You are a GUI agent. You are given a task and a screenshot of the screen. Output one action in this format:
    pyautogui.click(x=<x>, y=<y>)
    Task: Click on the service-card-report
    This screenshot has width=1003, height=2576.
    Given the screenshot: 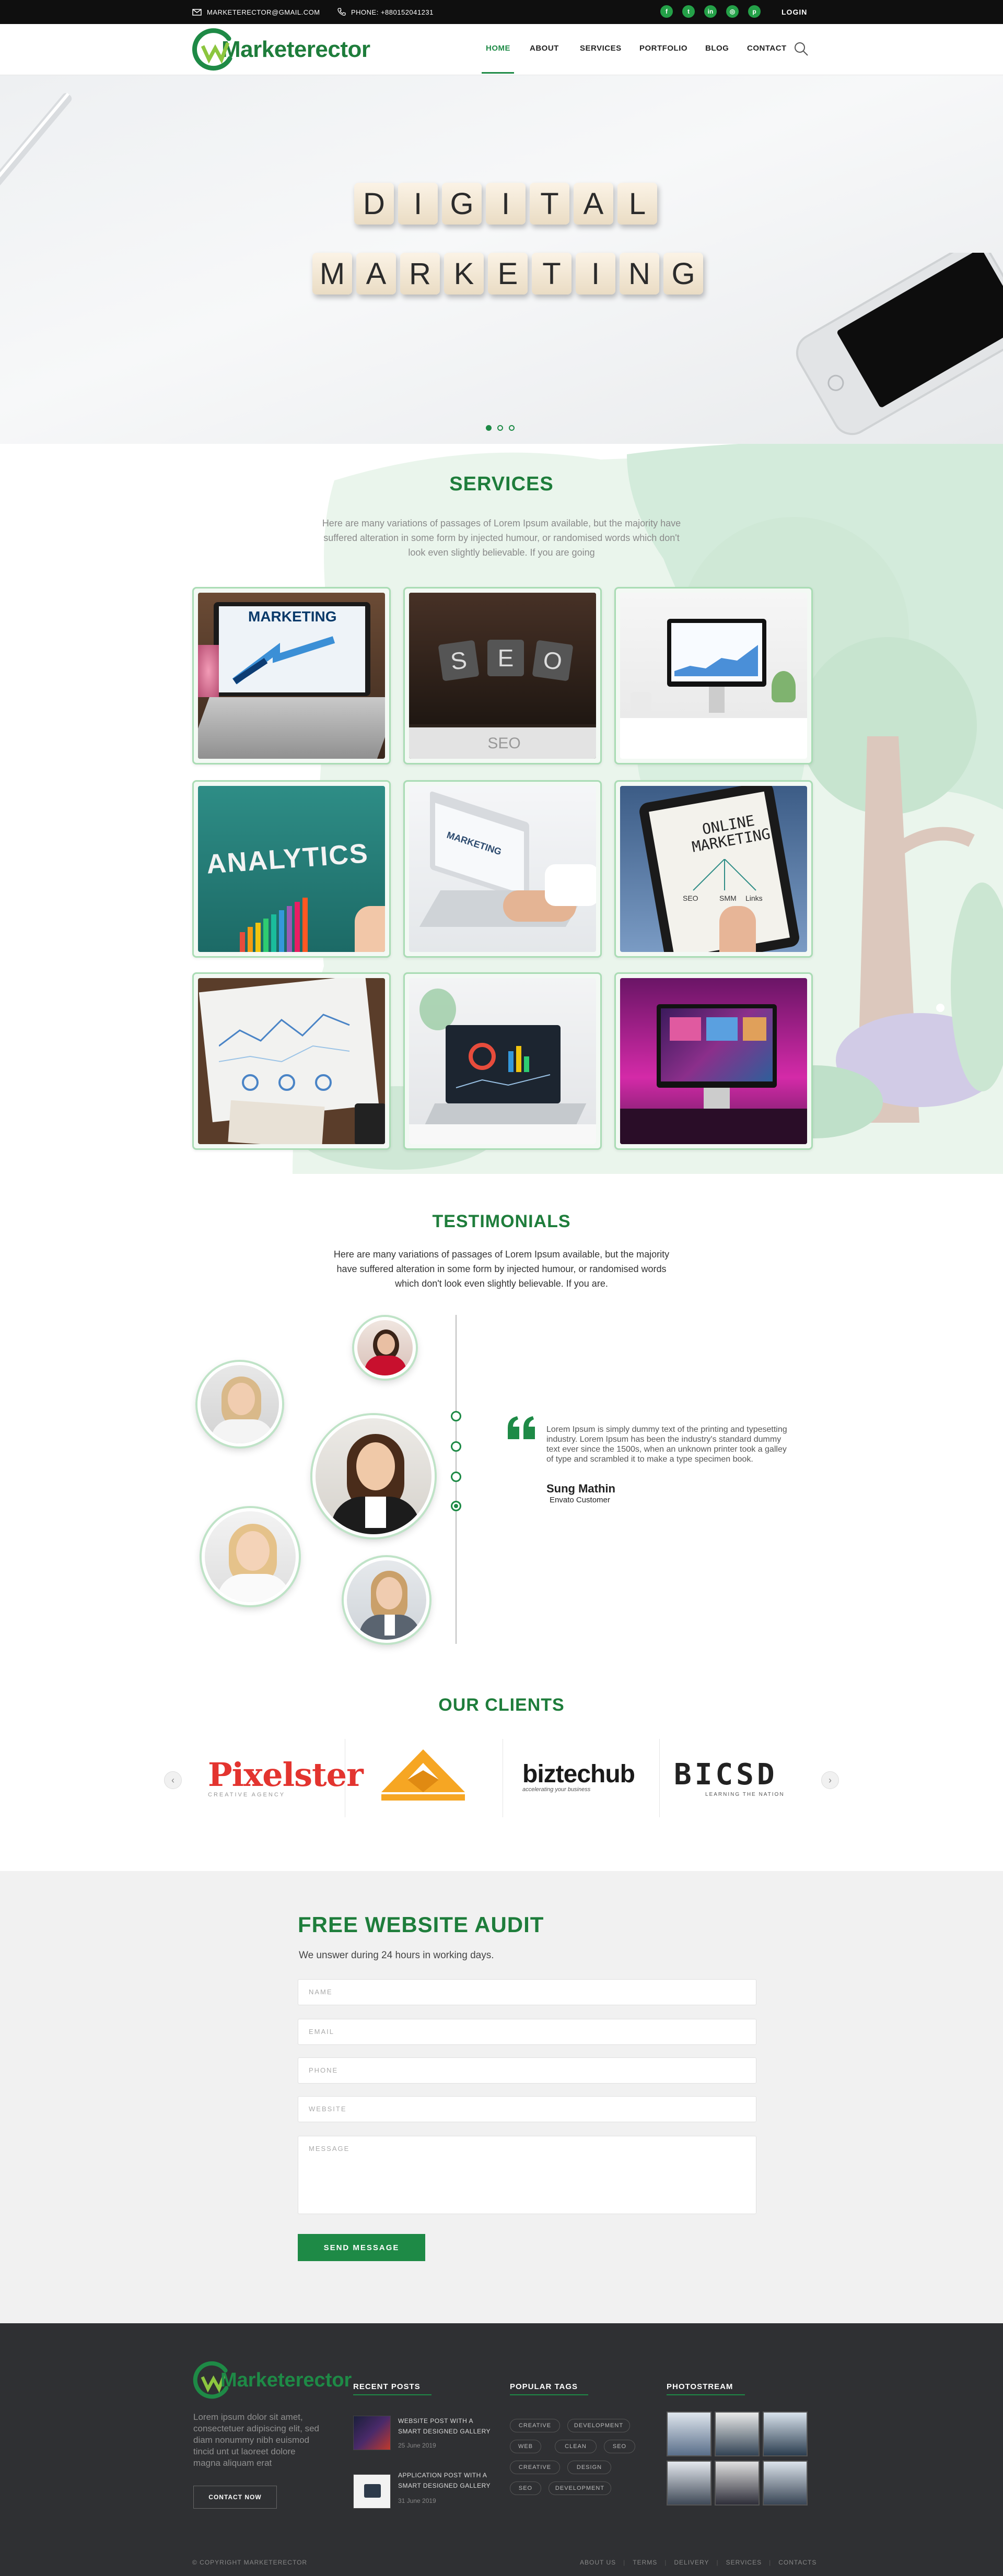 What is the action you would take?
    pyautogui.click(x=291, y=1061)
    